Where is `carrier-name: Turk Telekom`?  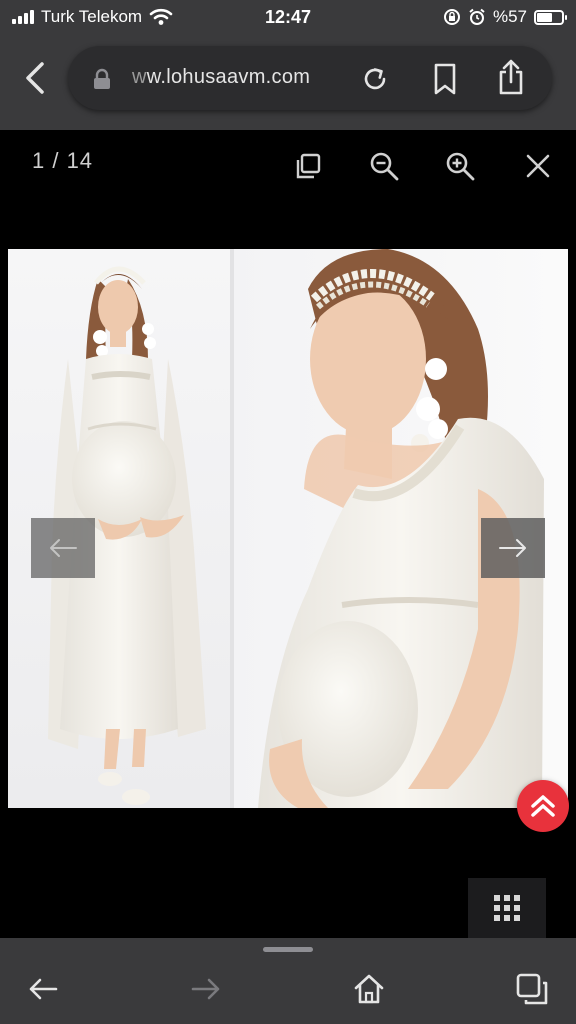
carrier-name: Turk Telekom is located at coordinates (92, 16).